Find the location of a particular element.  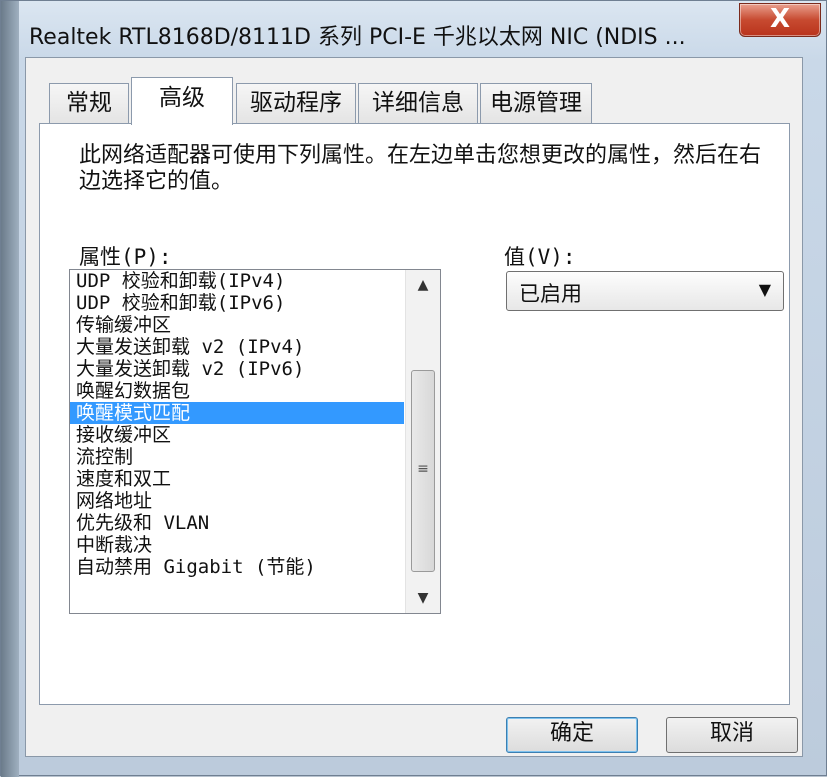

tab-general: 常规 is located at coordinates (89, 103).